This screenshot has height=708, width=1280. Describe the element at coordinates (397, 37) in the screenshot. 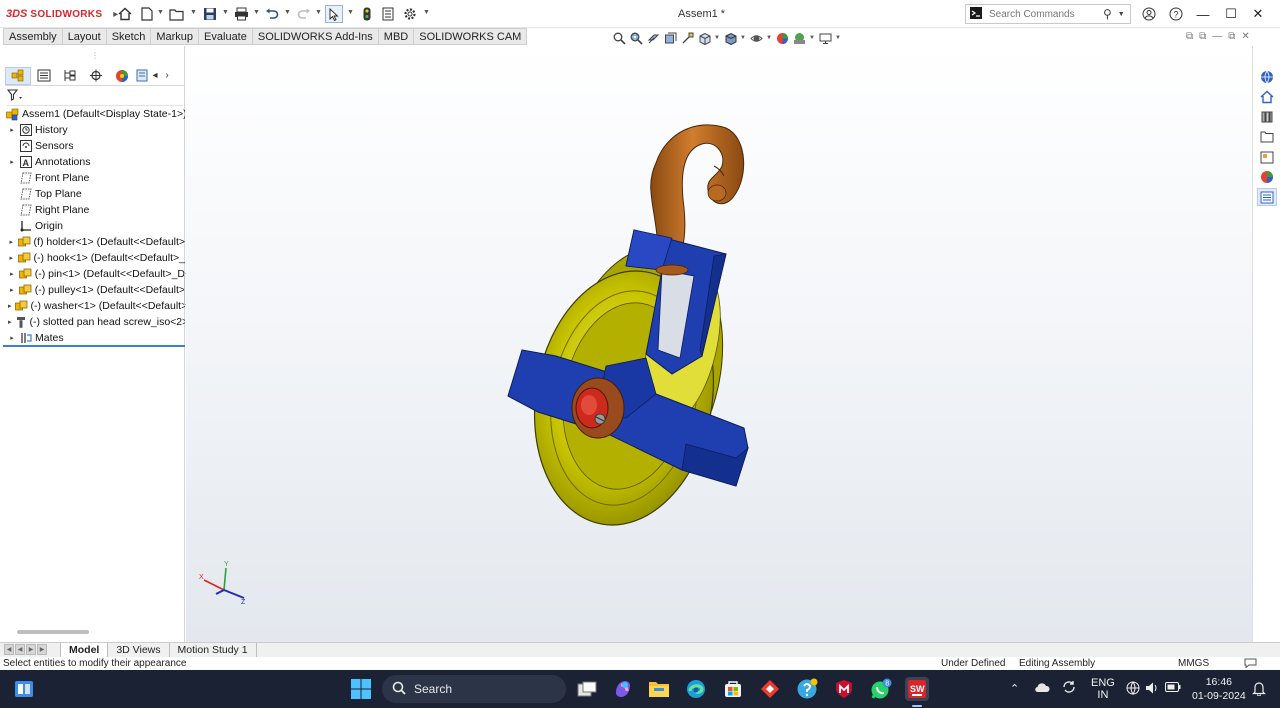

I see `tab-mbd: MBD` at that location.